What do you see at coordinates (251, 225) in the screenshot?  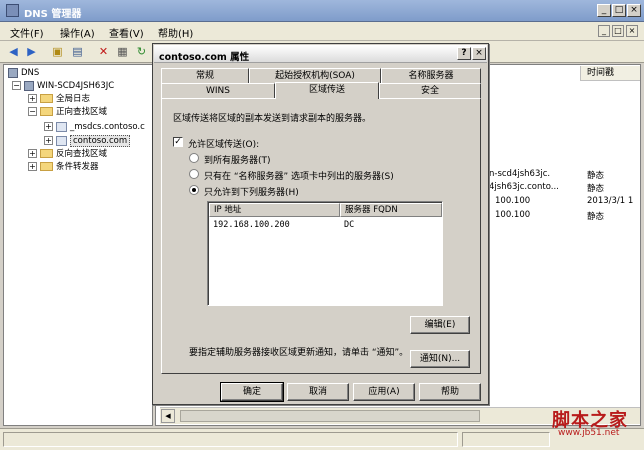 I see `server-ip-cell: 192.168.100.200` at bounding box center [251, 225].